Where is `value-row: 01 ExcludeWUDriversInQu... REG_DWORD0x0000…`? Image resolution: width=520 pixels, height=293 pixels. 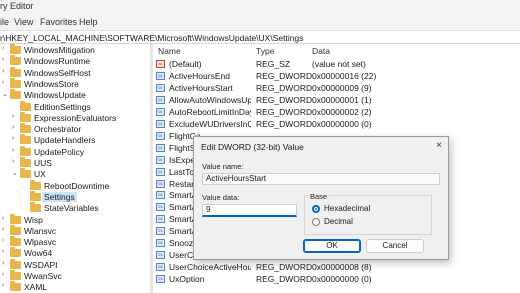
value-row: 01 ExcludeWUDriversInQu... REG_DWORD0x0000… is located at coordinates (336, 124).